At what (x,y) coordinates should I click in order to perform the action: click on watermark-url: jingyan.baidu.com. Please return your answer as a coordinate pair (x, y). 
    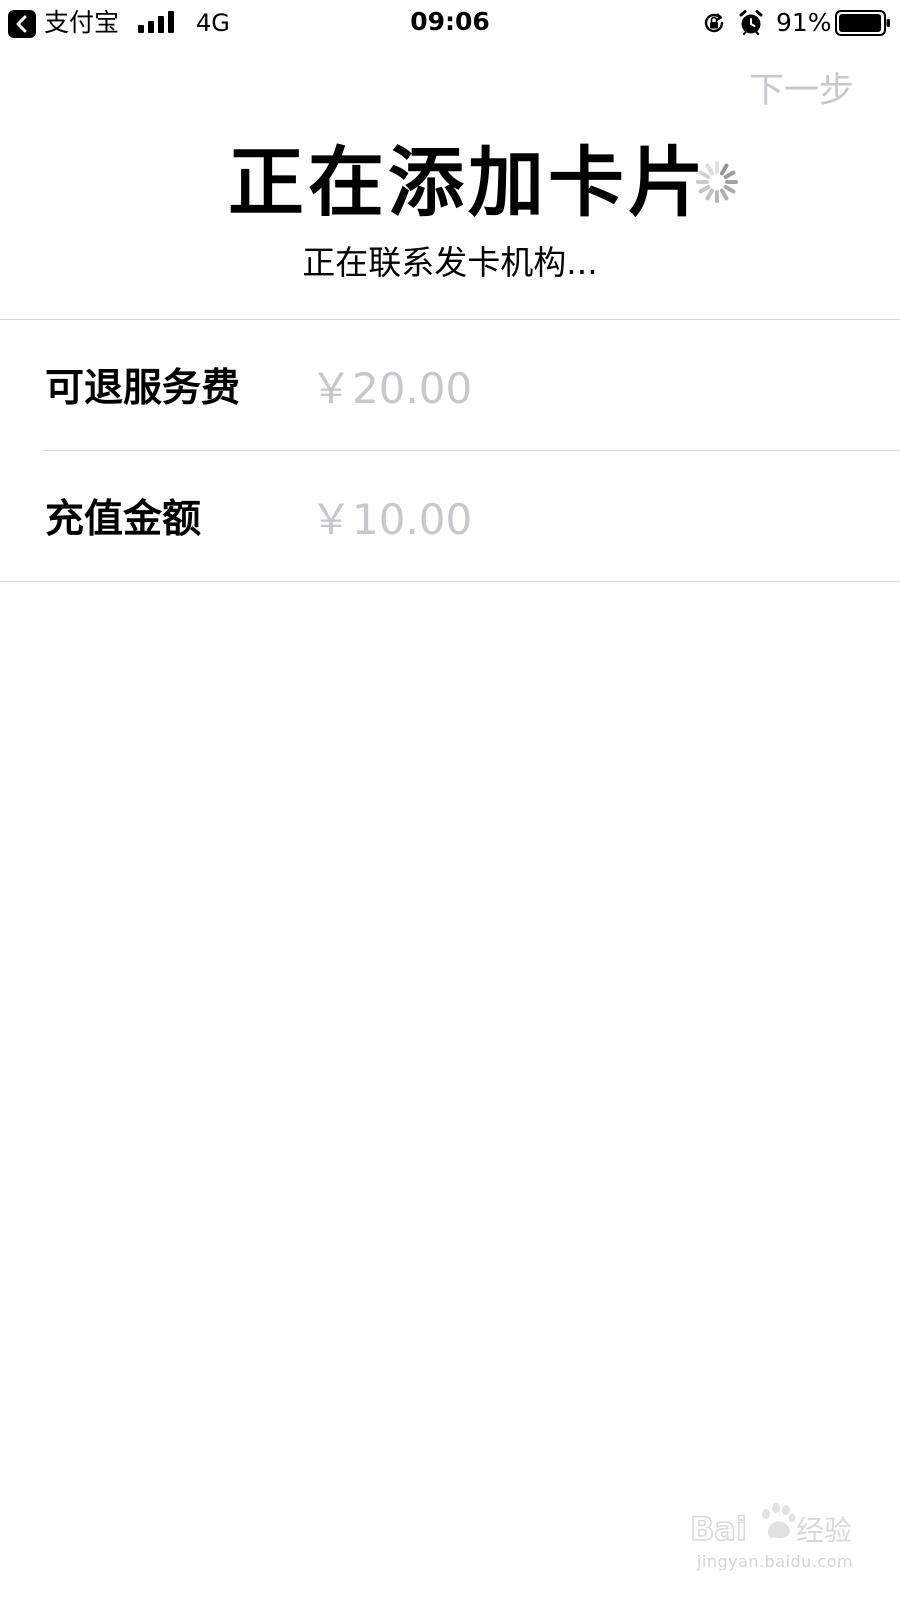
    Looking at the image, I should click on (775, 1561).